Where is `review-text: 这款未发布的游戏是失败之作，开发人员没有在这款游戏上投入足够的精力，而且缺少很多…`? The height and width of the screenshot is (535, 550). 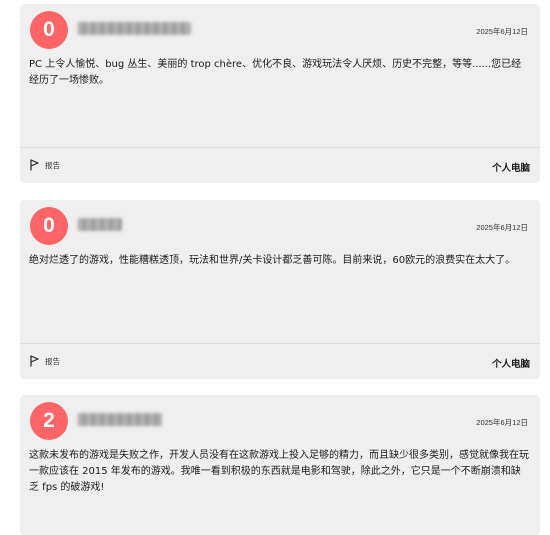
review-text: 这款未发布的游戏是失败之作，开发人员没有在这款游戏上投入足够的精力，而且缺少很多… is located at coordinates (279, 471).